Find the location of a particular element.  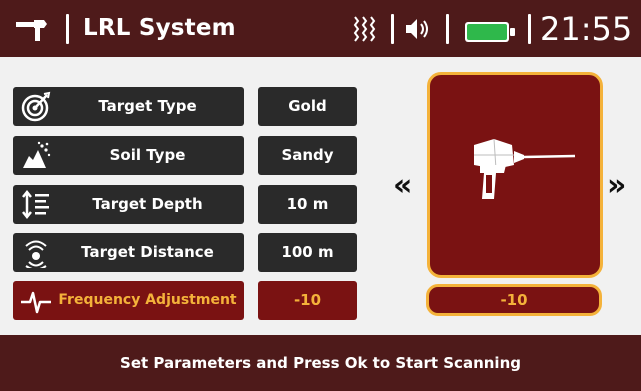

detector-logo-icon is located at coordinates (31, 30).